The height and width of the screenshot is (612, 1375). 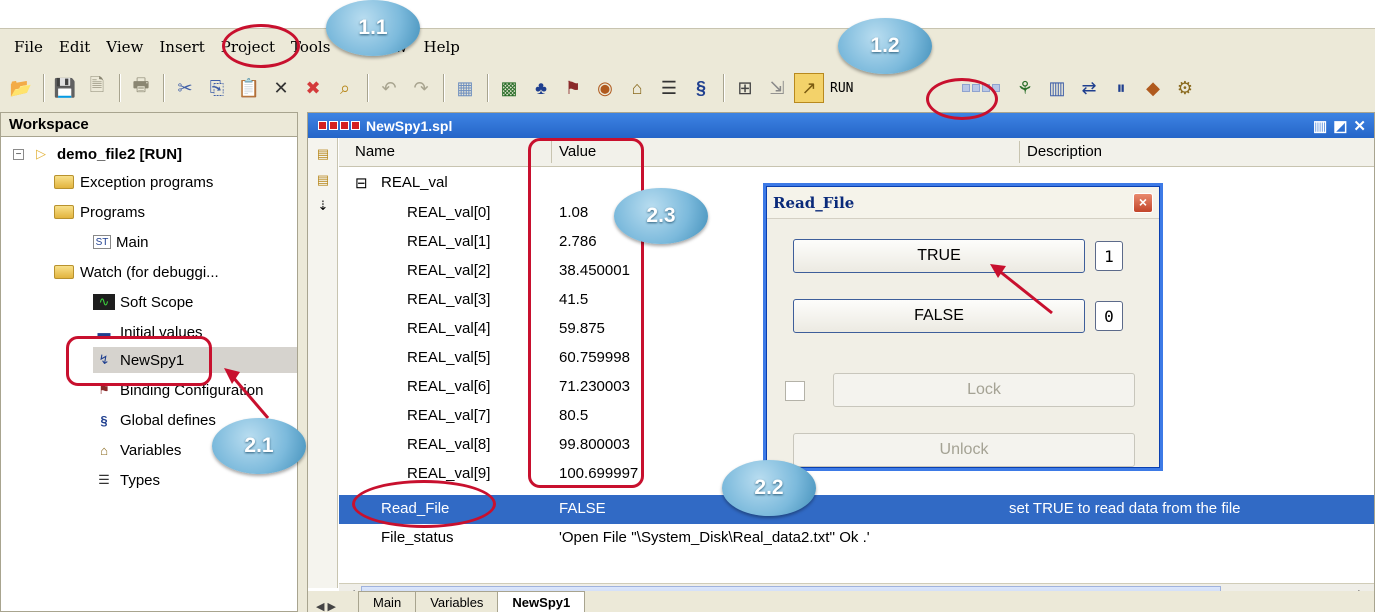 I want to click on highlight-box-values, so click(x=586, y=313).